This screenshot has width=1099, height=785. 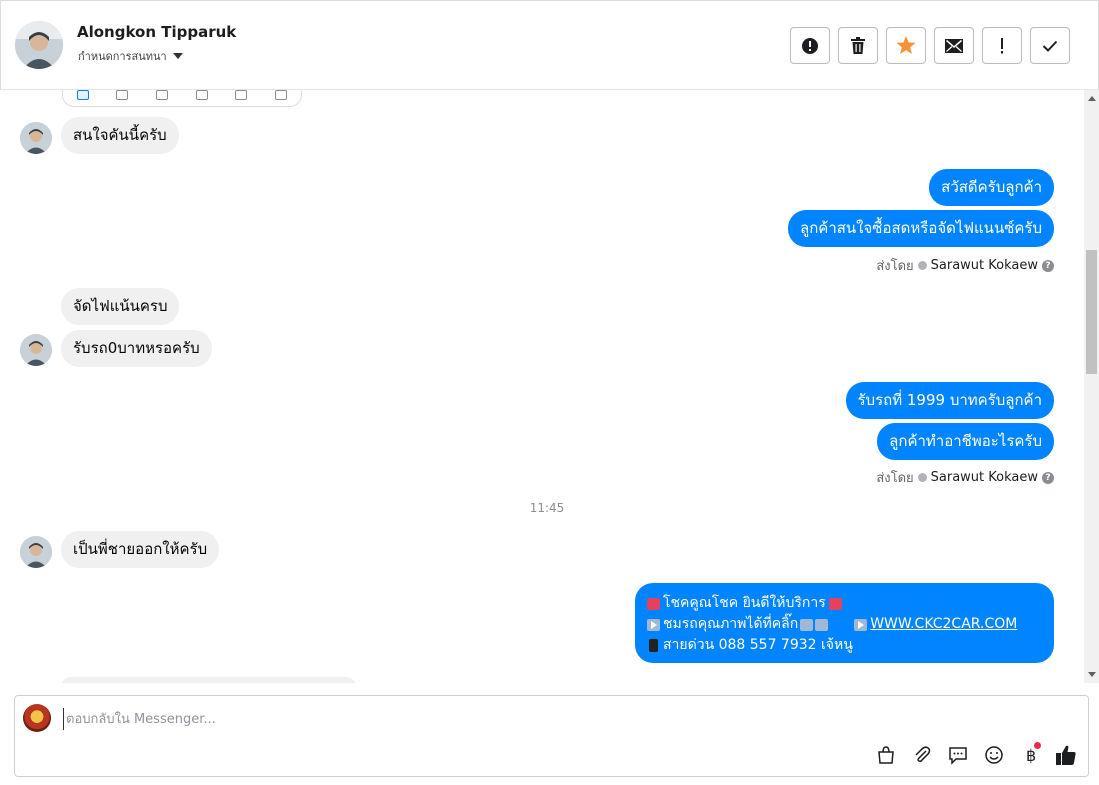 I want to click on notification-dot, so click(x=1037, y=745).